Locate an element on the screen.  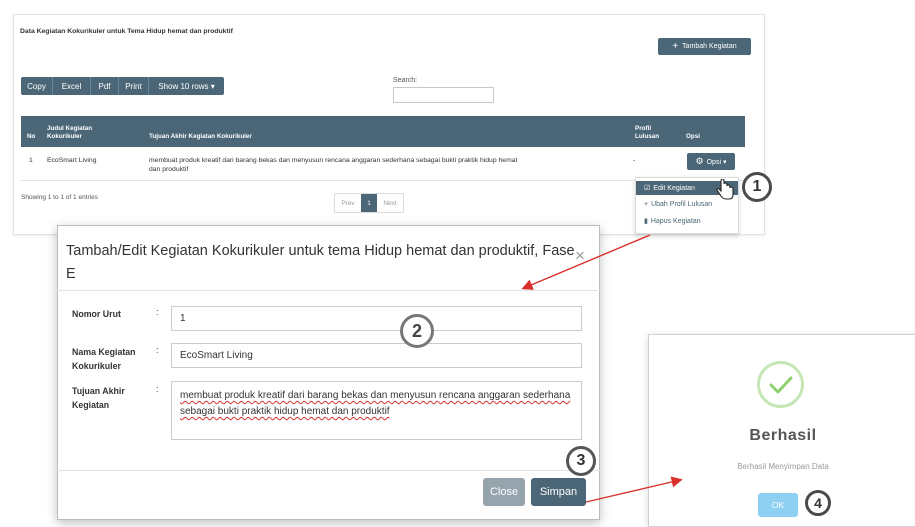
header-profil-line2: Lulusan is located at coordinates (647, 137).